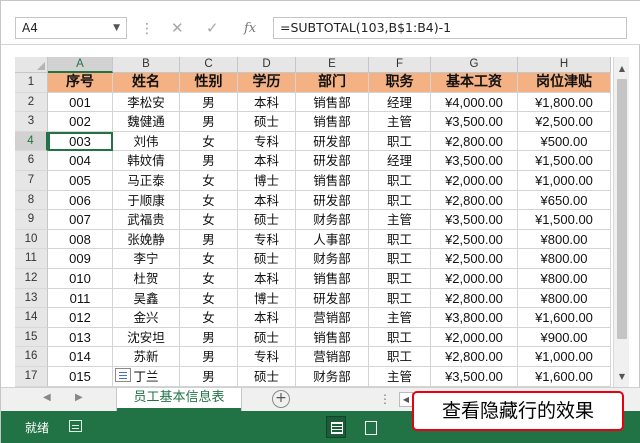  Describe the element at coordinates (80, 298) in the screenshot. I see `cell-a13: 011` at that location.